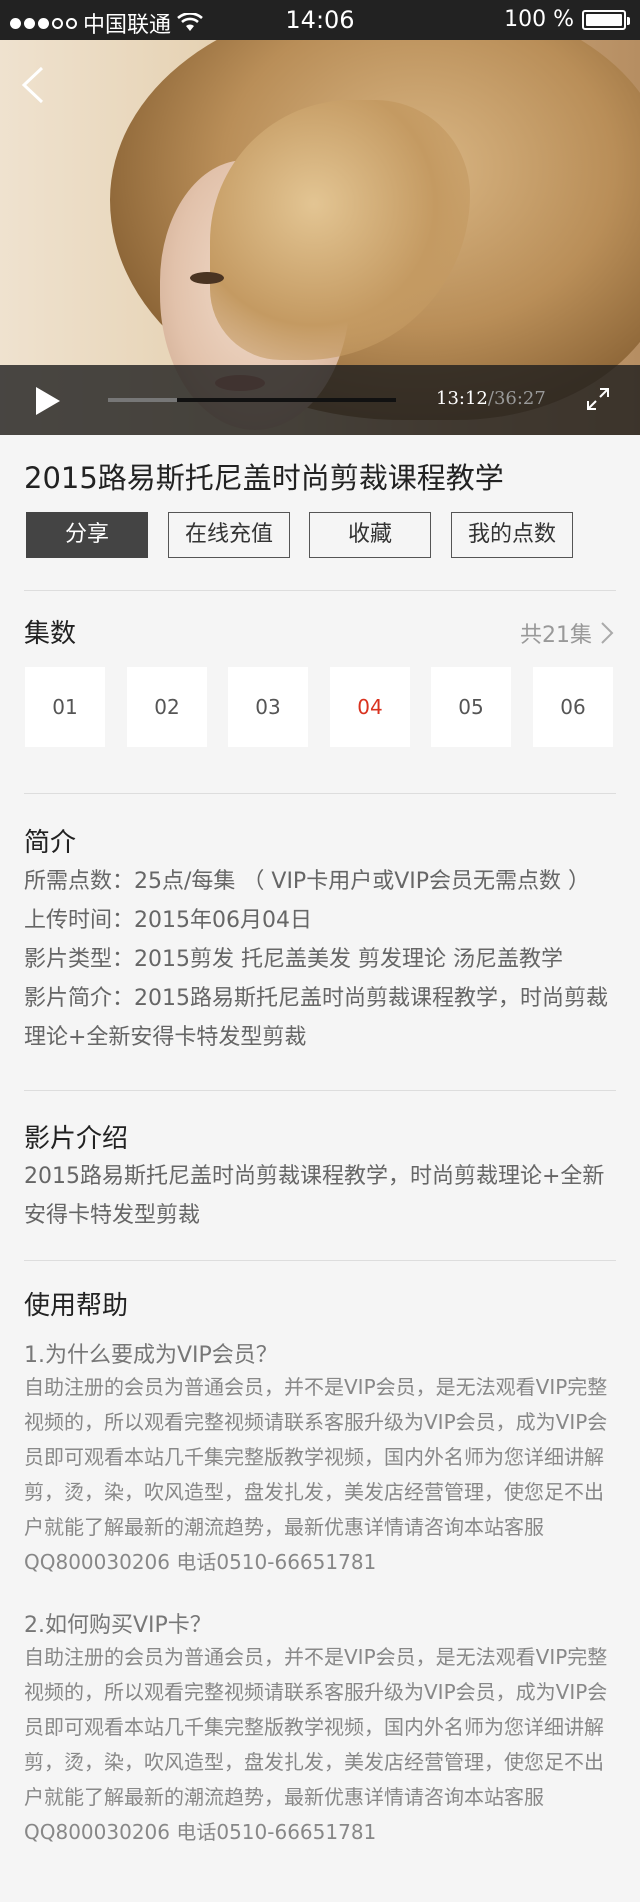  What do you see at coordinates (462, 398) in the screenshot?
I see `current-time: 13:12` at bounding box center [462, 398].